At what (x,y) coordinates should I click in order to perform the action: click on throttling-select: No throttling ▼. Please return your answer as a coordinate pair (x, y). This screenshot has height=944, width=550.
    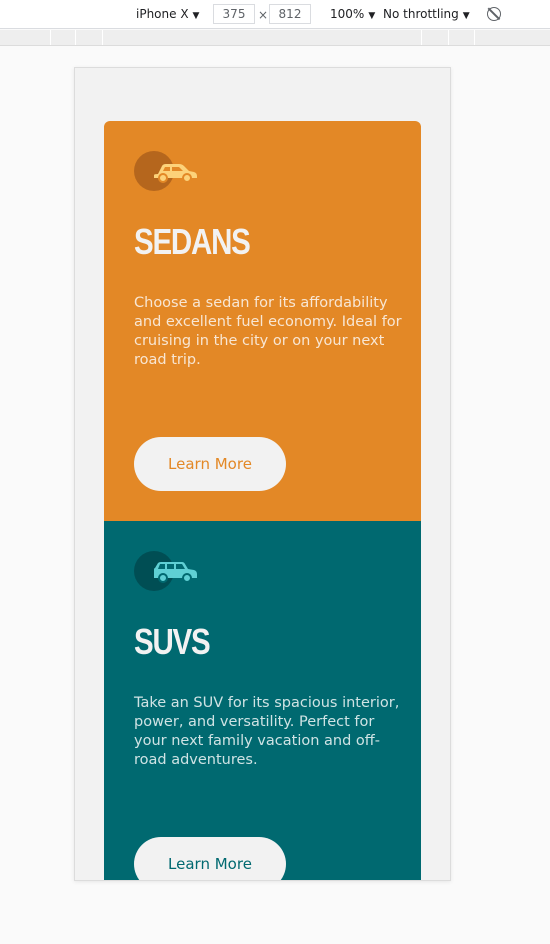
    Looking at the image, I should click on (426, 14).